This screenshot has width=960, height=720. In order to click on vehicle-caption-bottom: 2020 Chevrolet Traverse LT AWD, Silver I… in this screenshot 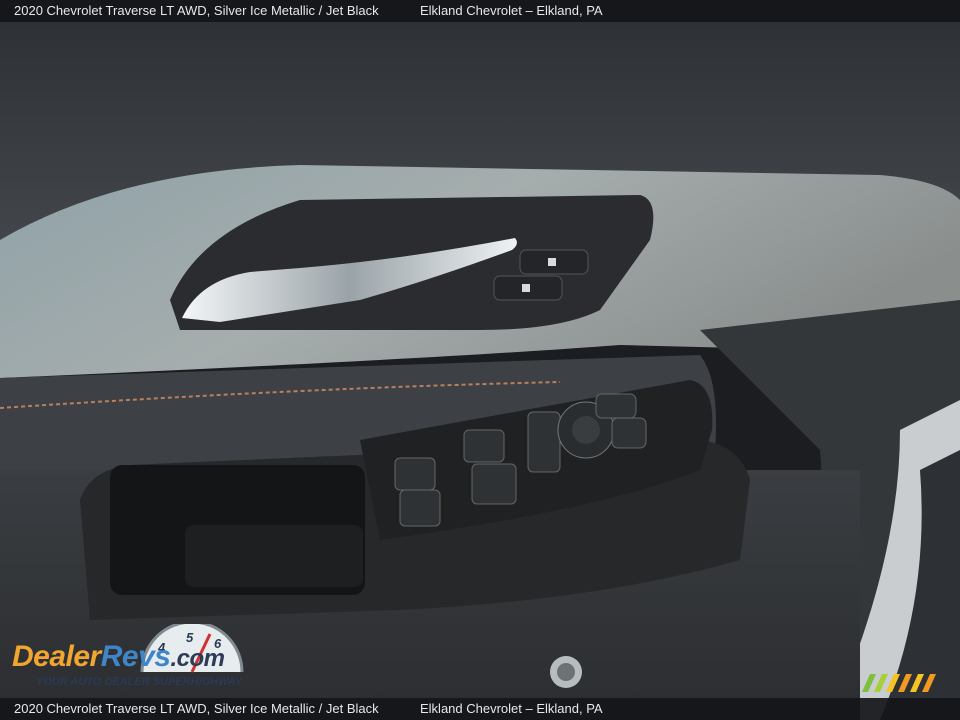, I will do `click(196, 708)`.